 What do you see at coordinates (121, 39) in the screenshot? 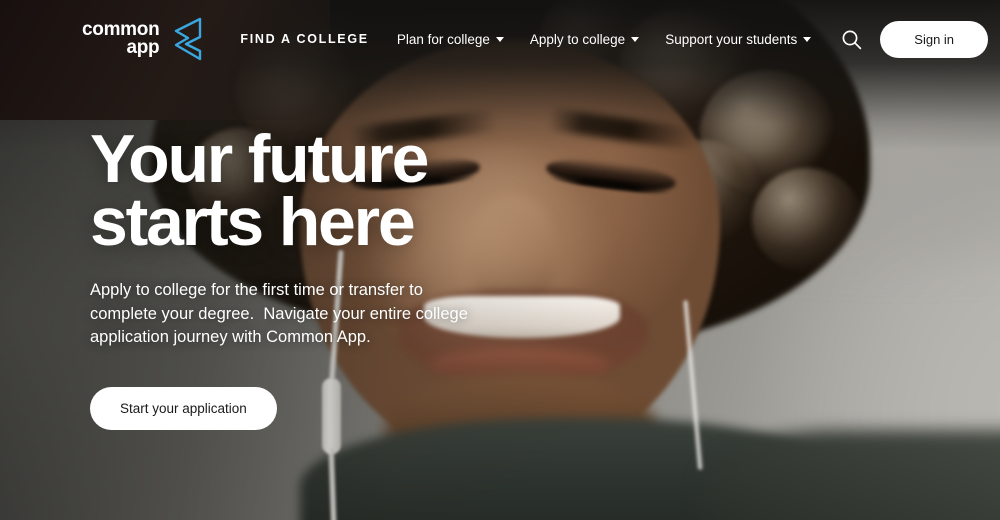
I see `logo-wordmark: common app` at bounding box center [121, 39].